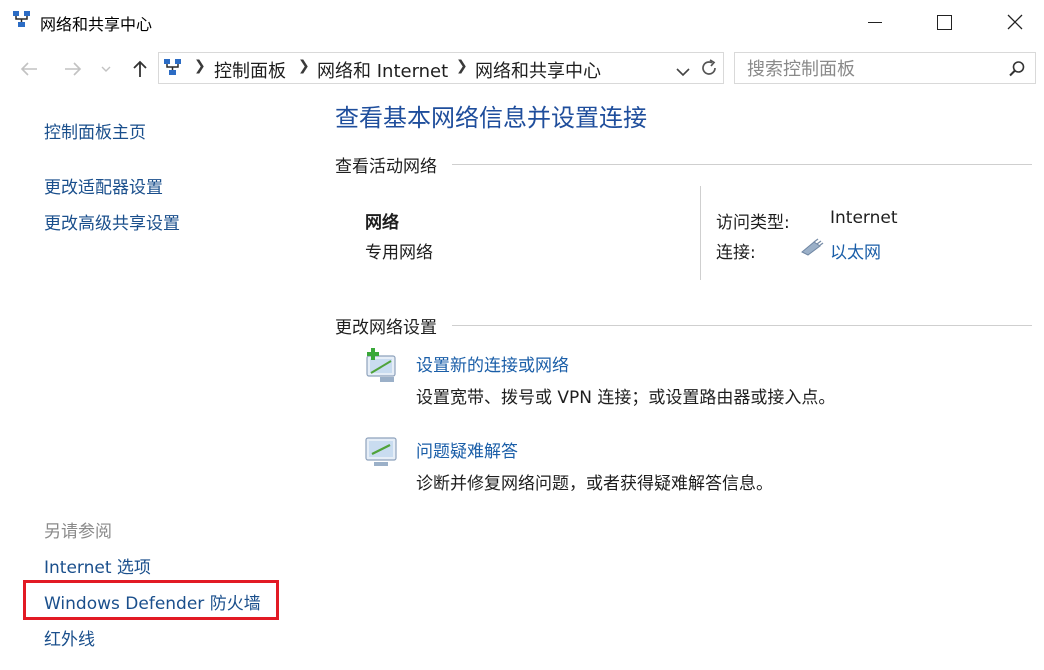 The height and width of the screenshot is (670, 1044). Describe the element at coordinates (626, 398) in the screenshot. I see `setup-connection-description: 设置宽带、拨号或 VPN 连接；或设置路由器或接入点。` at that location.